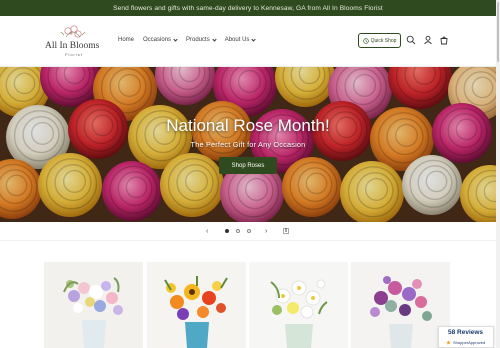 The height and width of the screenshot is (348, 500). What do you see at coordinates (365, 40) in the screenshot?
I see `clock-icon` at bounding box center [365, 40].